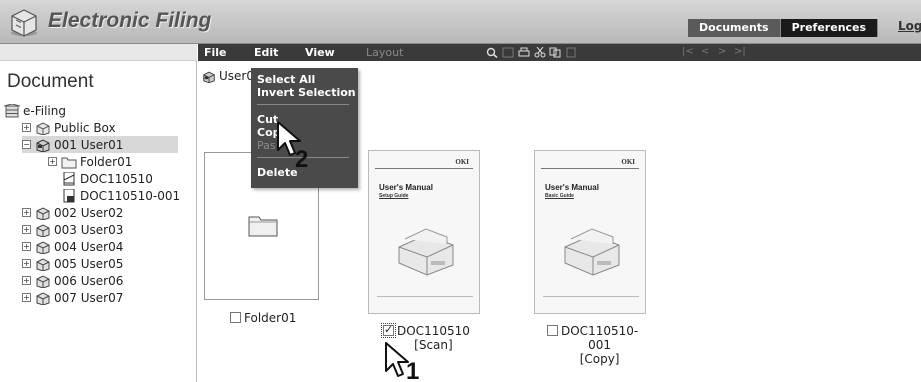  I want to click on tree-item-user04: + 004 User04, so click(72, 246).